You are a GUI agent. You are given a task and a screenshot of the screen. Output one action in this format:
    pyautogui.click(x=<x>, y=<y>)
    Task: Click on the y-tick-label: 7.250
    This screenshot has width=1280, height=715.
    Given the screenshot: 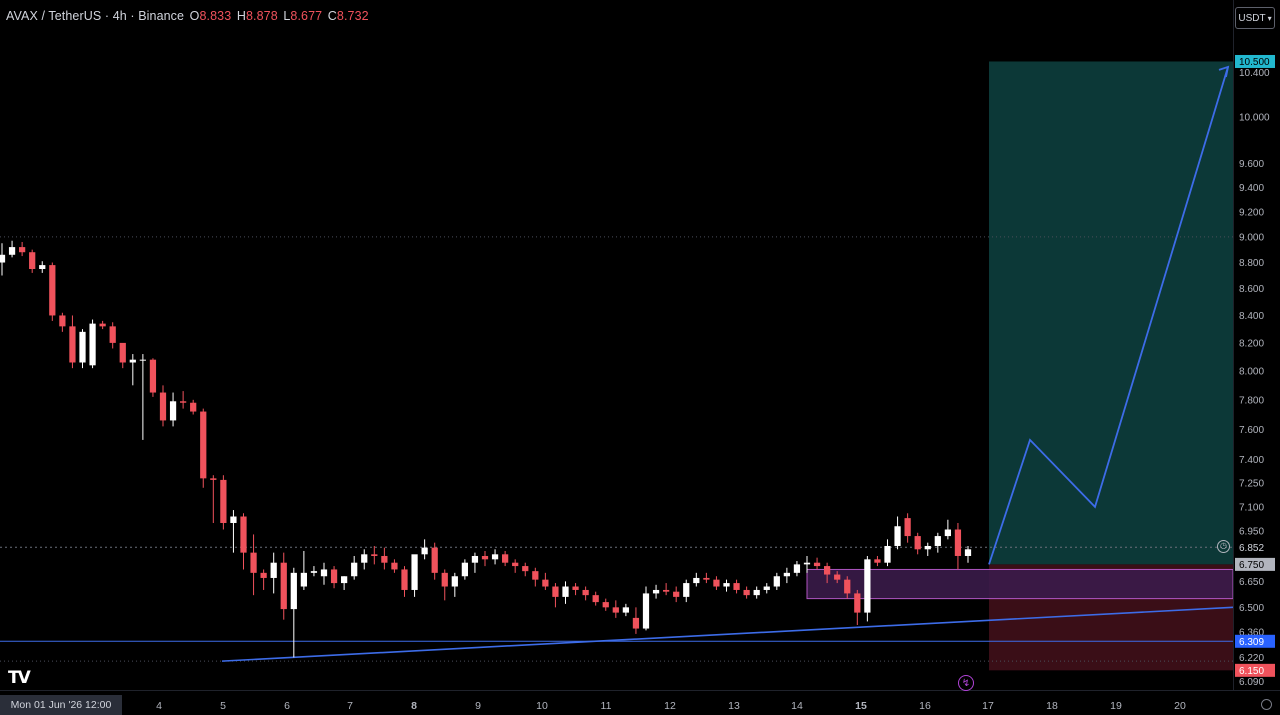 What is the action you would take?
    pyautogui.click(x=1251, y=484)
    